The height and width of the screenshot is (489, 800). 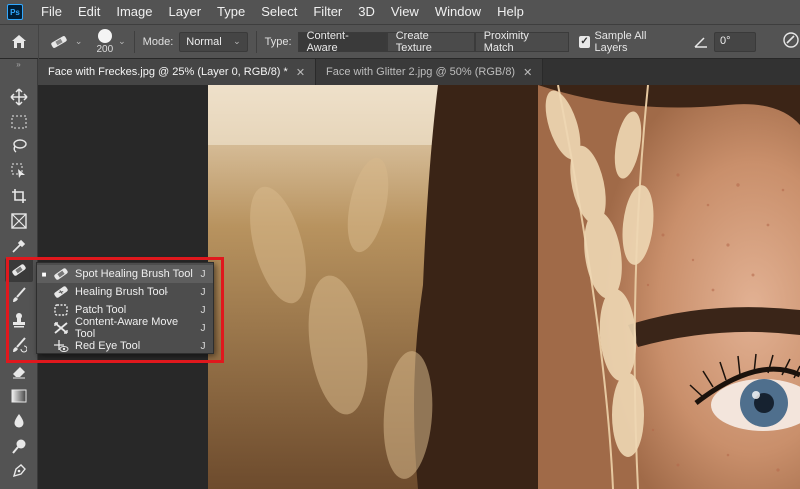 What do you see at coordinates (279, 12) in the screenshot?
I see `menu-select: Select` at bounding box center [279, 12].